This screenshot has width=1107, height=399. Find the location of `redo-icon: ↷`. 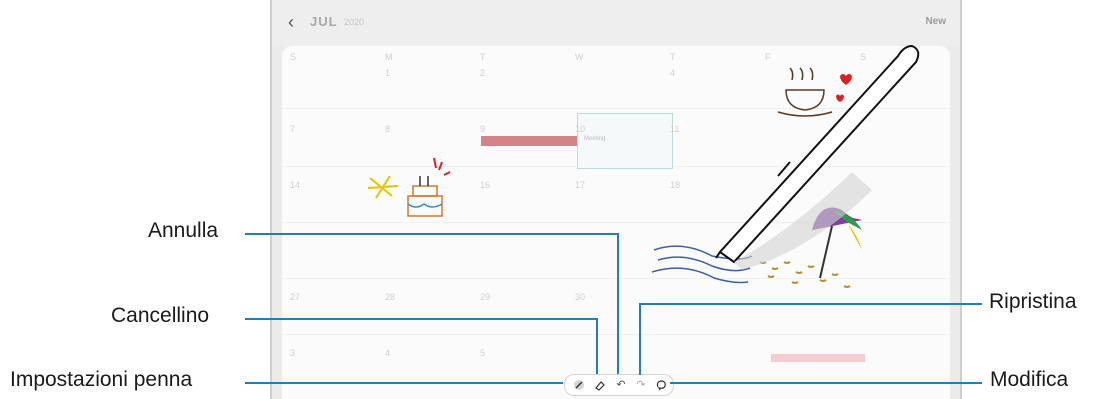

redo-icon: ↷ is located at coordinates (641, 385).